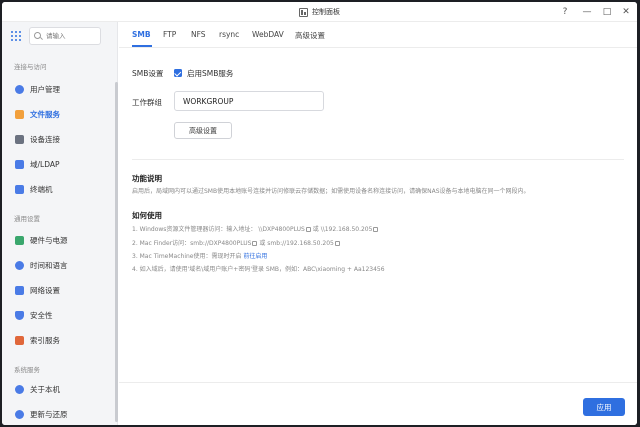 Image resolution: width=640 pixels, height=427 pixels. Describe the element at coordinates (58, 139) in the screenshot. I see `sidebar-item-device-connection: 设备连接` at that location.